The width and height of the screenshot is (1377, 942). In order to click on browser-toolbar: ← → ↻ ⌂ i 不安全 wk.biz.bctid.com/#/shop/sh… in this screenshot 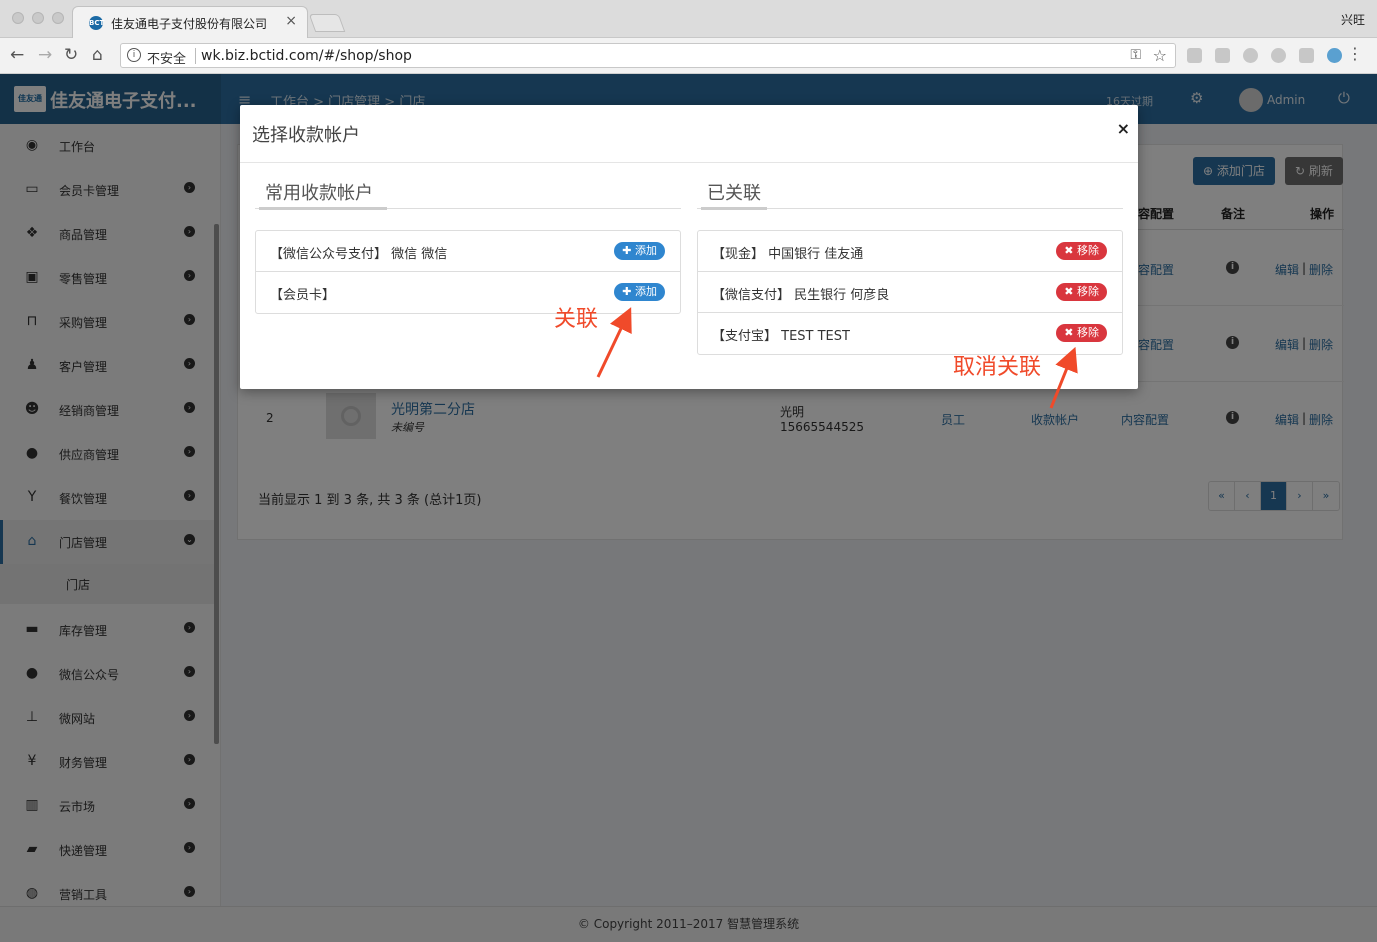, I will do `click(688, 56)`.